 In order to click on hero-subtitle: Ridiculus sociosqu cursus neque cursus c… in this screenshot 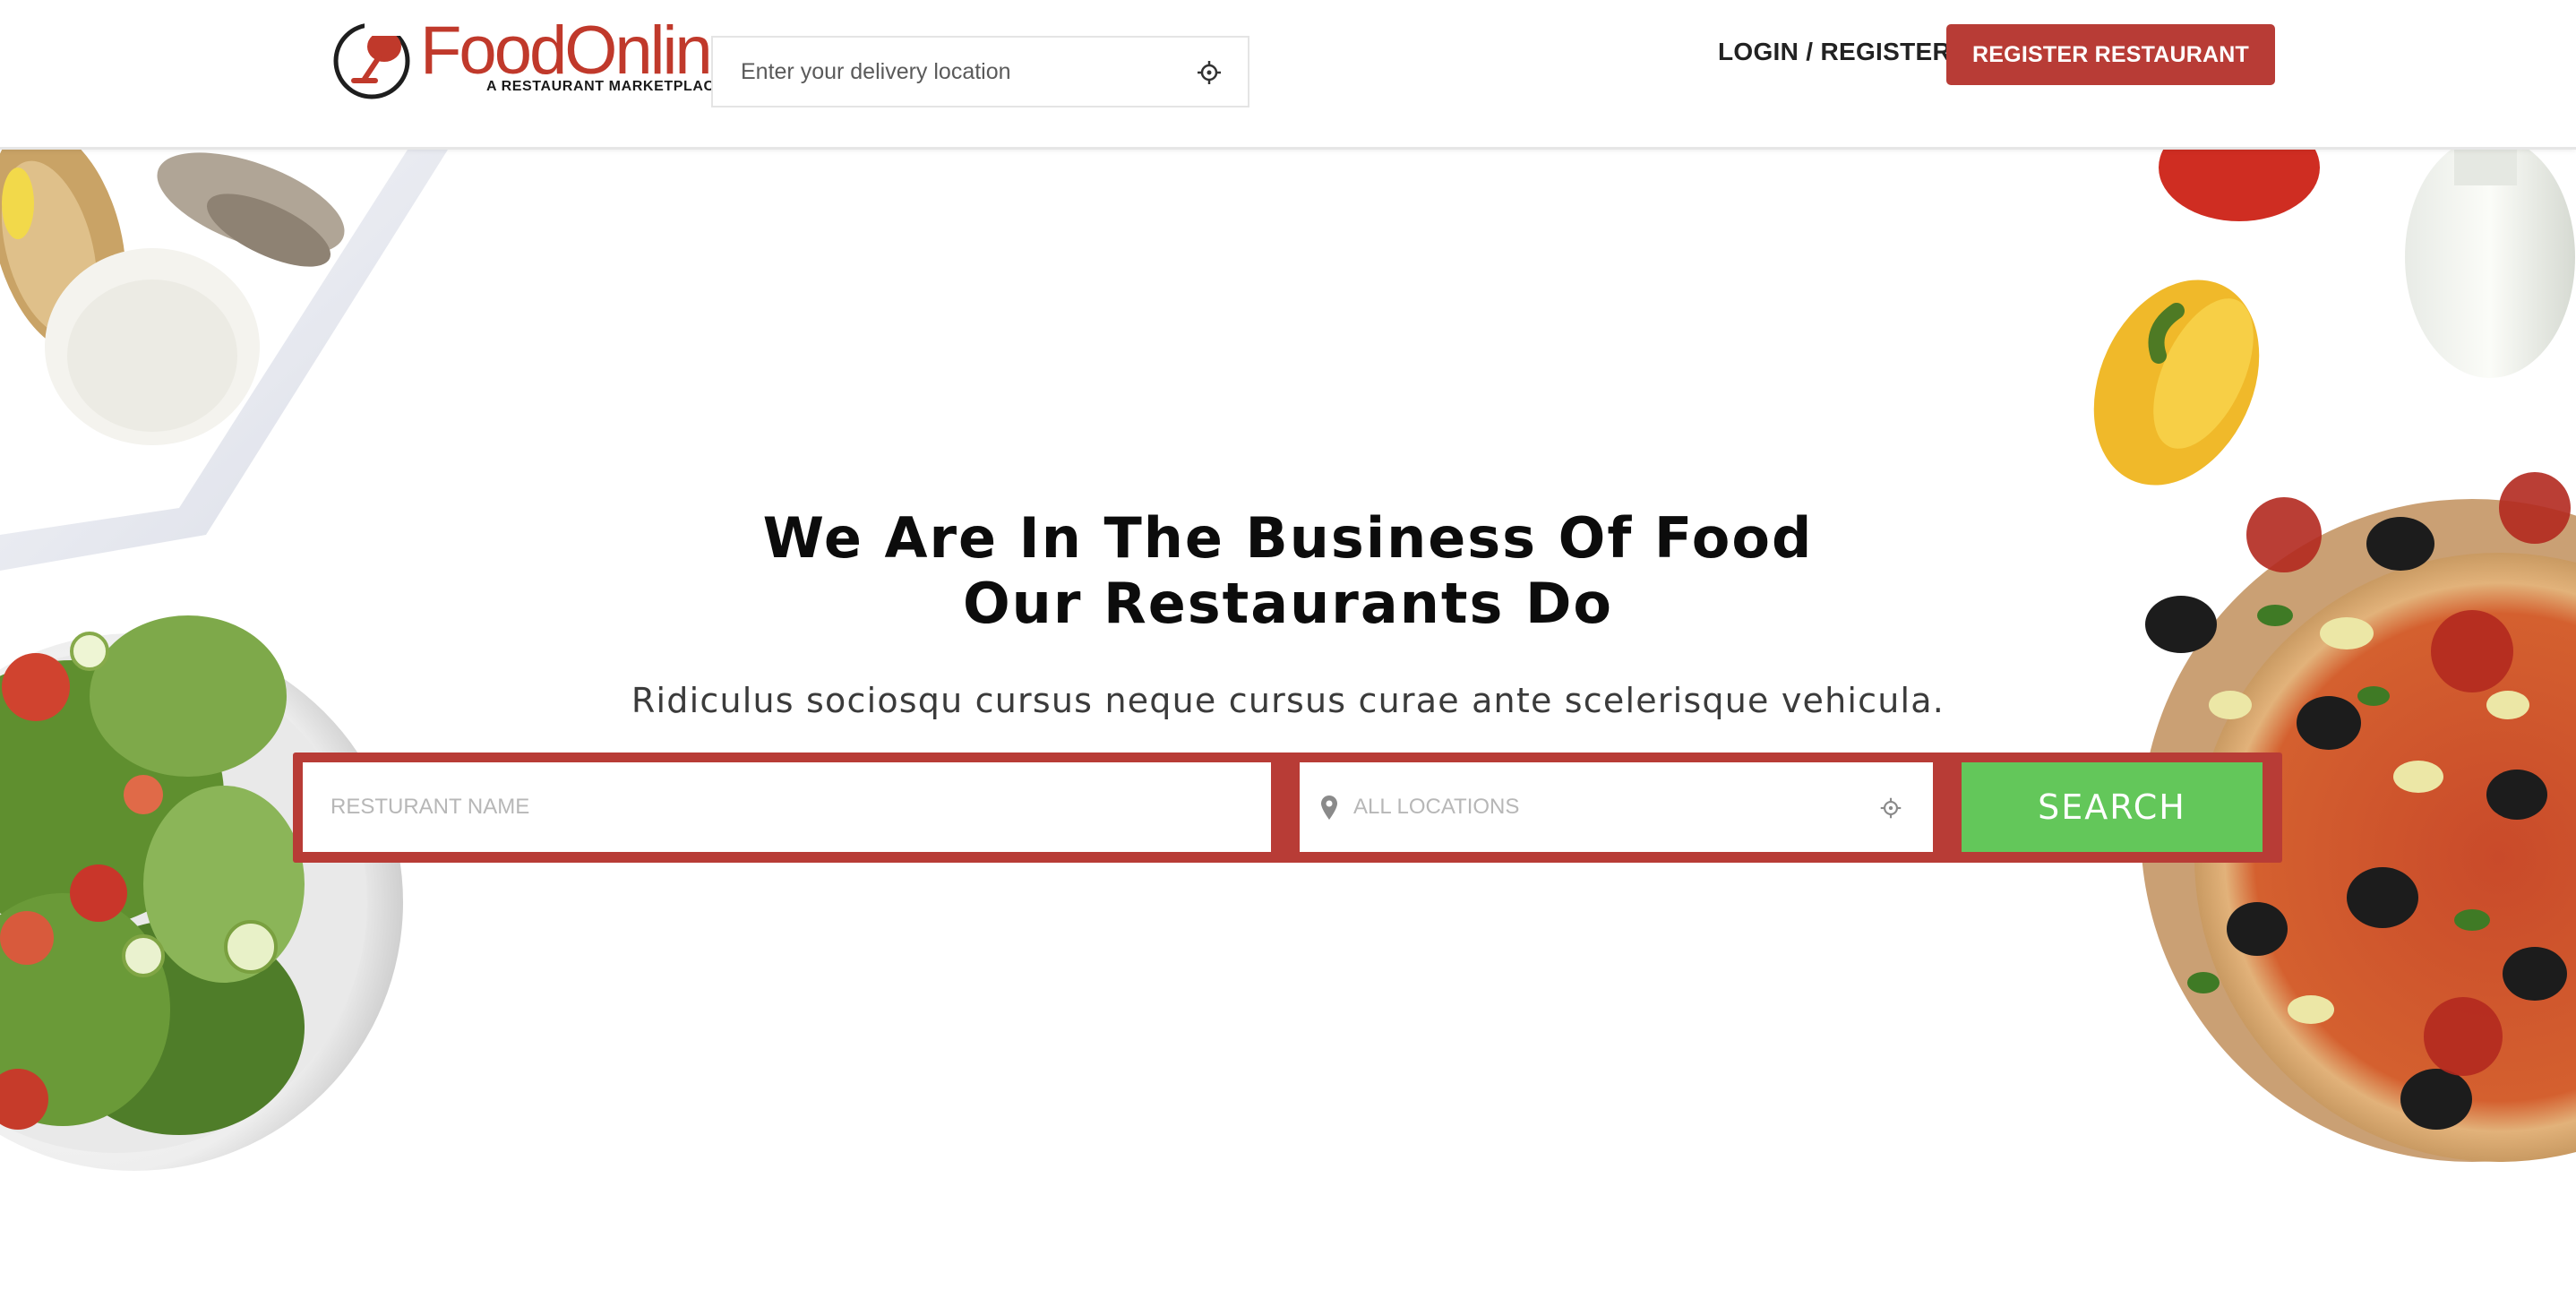, I will do `click(1288, 700)`.